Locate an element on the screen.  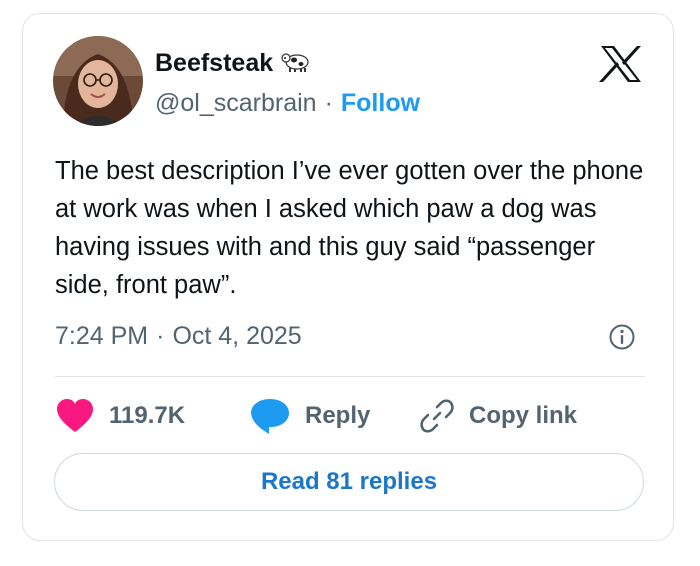
x-logo-icon is located at coordinates (621, 64).